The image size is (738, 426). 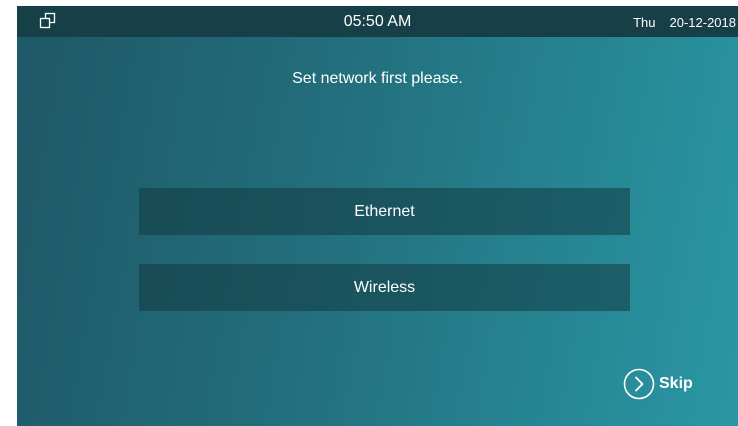 What do you see at coordinates (703, 22) in the screenshot?
I see `date-value: 20-12-2018` at bounding box center [703, 22].